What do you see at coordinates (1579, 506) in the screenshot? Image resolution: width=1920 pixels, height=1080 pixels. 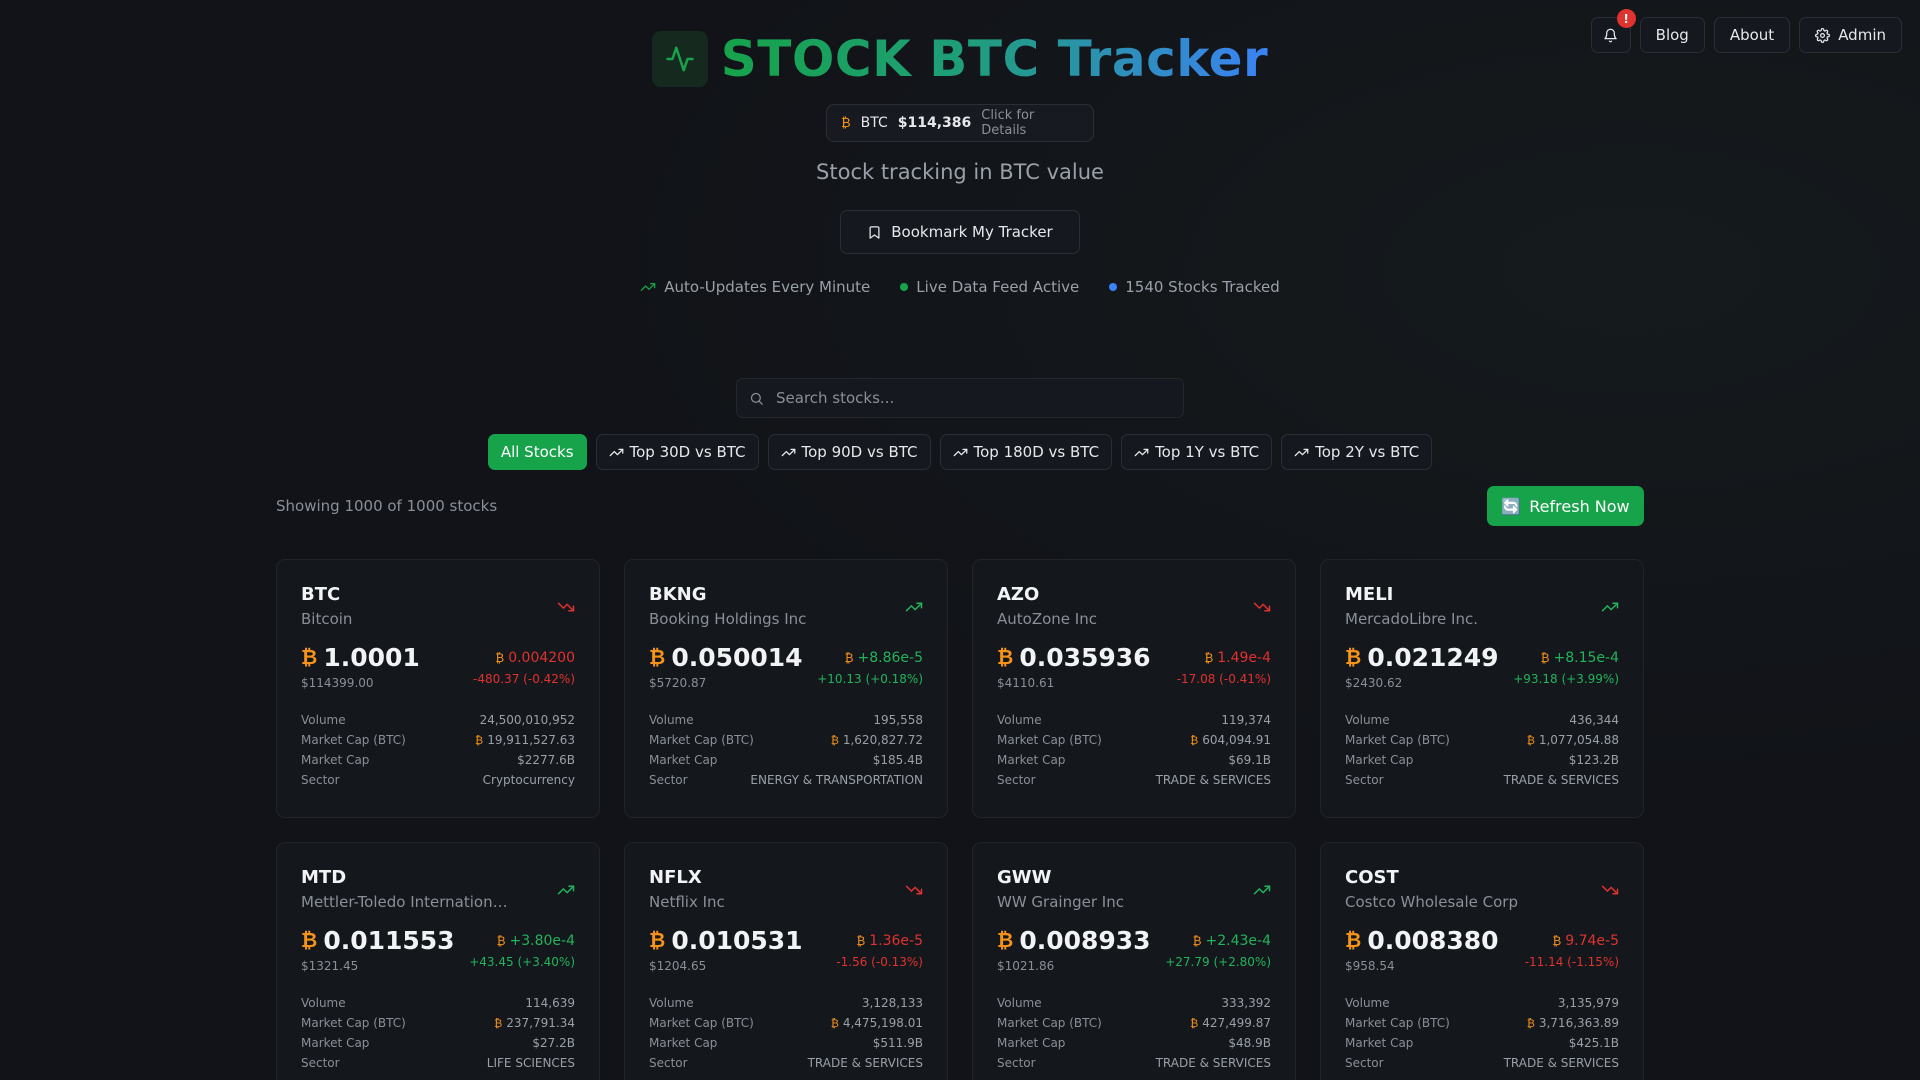 I see `refresh-label: Refresh Now` at bounding box center [1579, 506].